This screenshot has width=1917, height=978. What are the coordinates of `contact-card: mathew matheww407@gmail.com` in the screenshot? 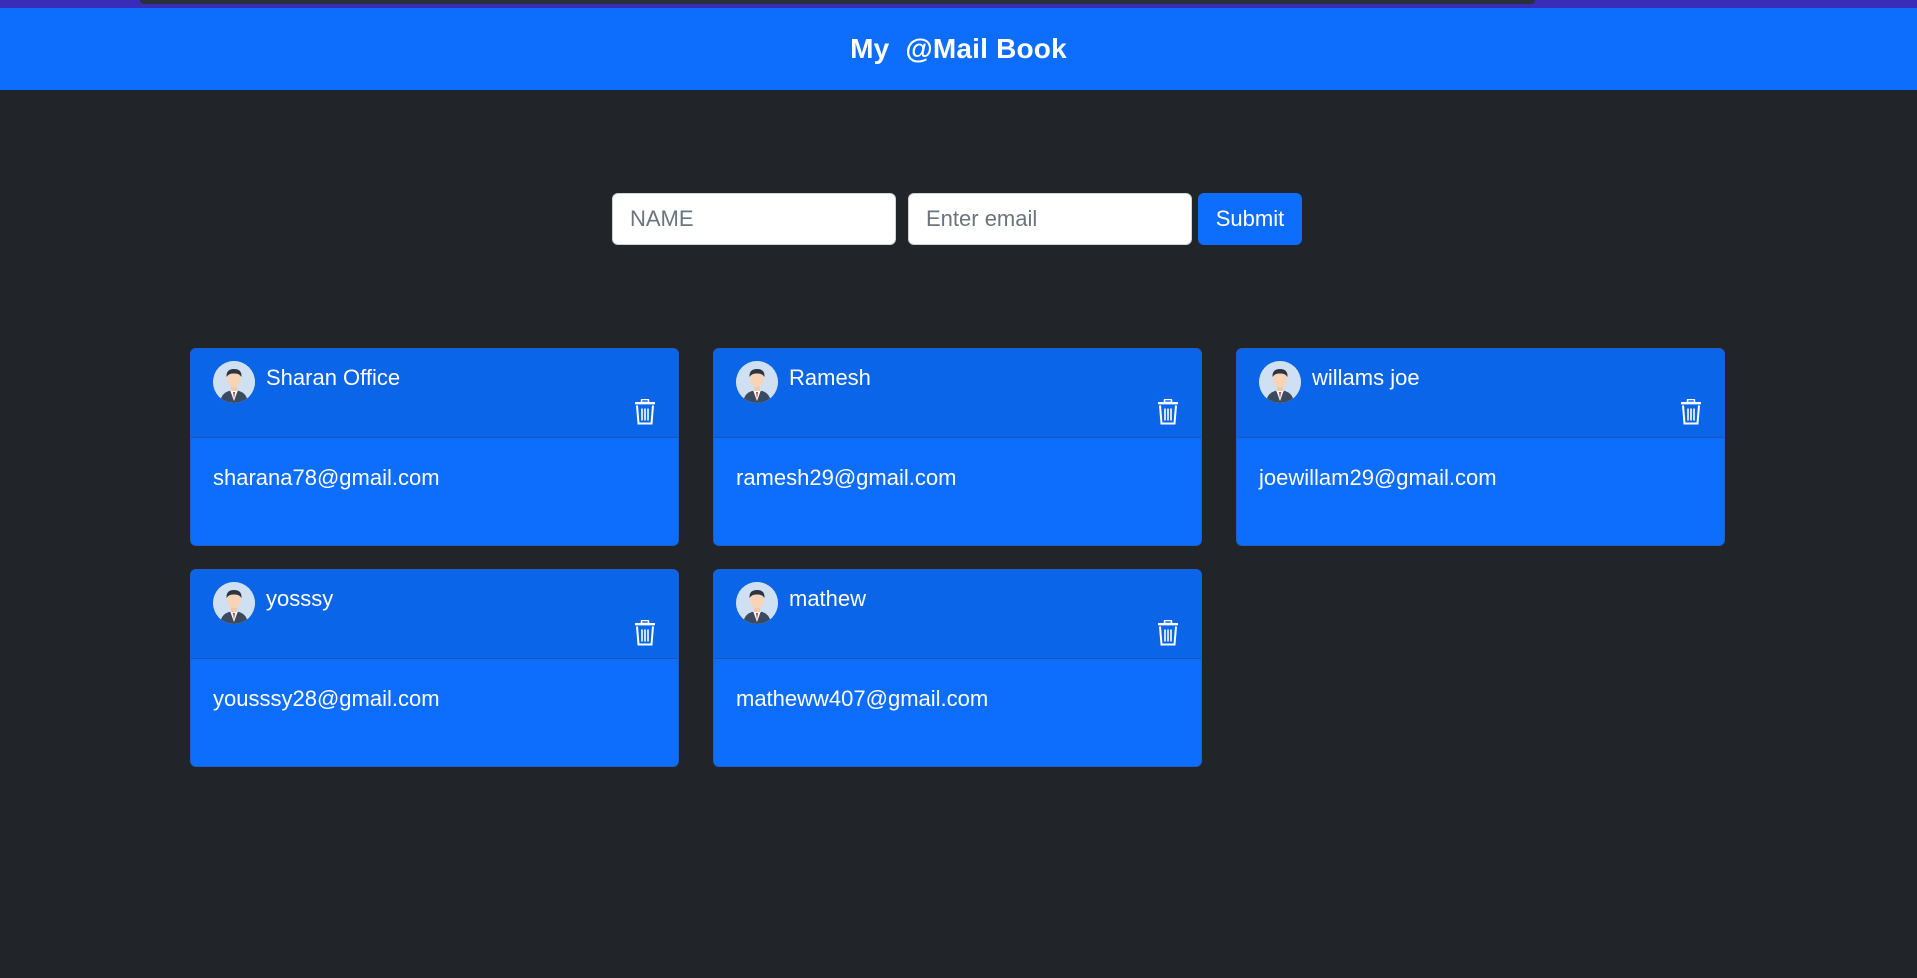 It's located at (957, 668).